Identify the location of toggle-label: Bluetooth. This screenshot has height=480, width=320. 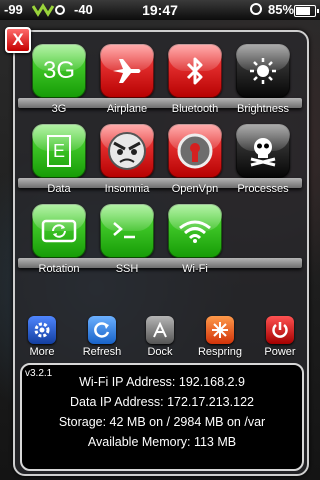
(195, 109).